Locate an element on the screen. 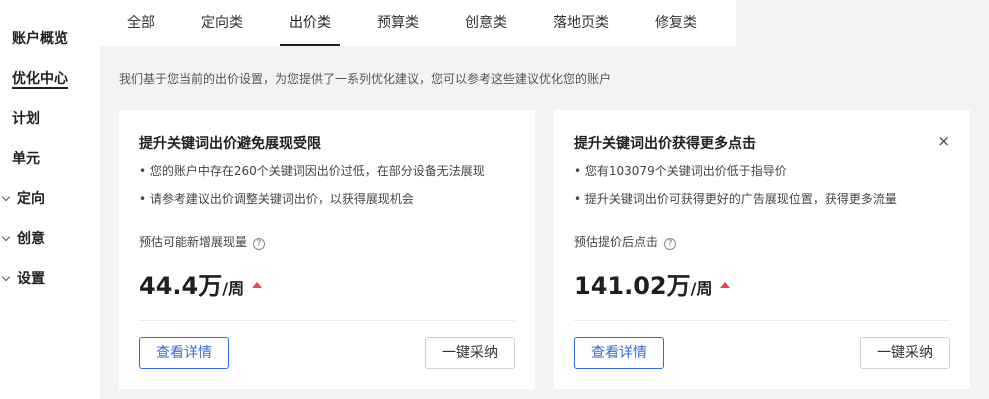  metric-value-number: 141.02万 is located at coordinates (632, 286).